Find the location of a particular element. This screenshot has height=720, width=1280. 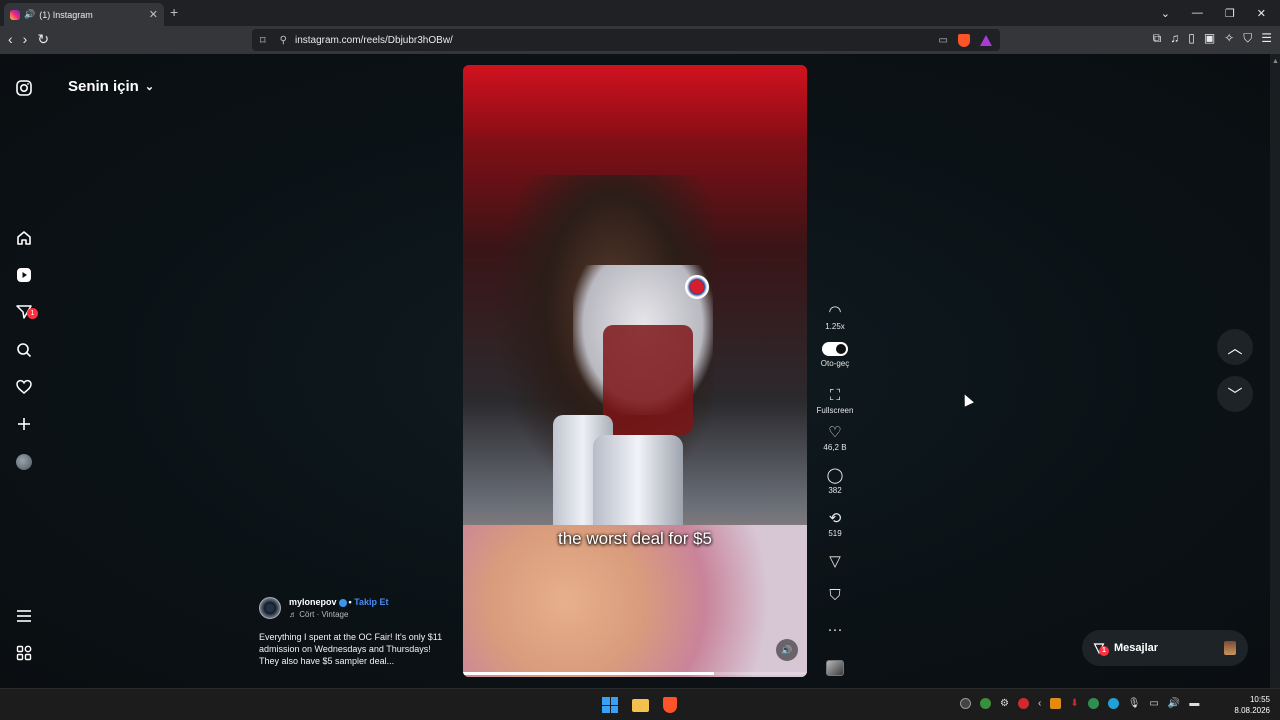

author-avatar is located at coordinates (270, 608).